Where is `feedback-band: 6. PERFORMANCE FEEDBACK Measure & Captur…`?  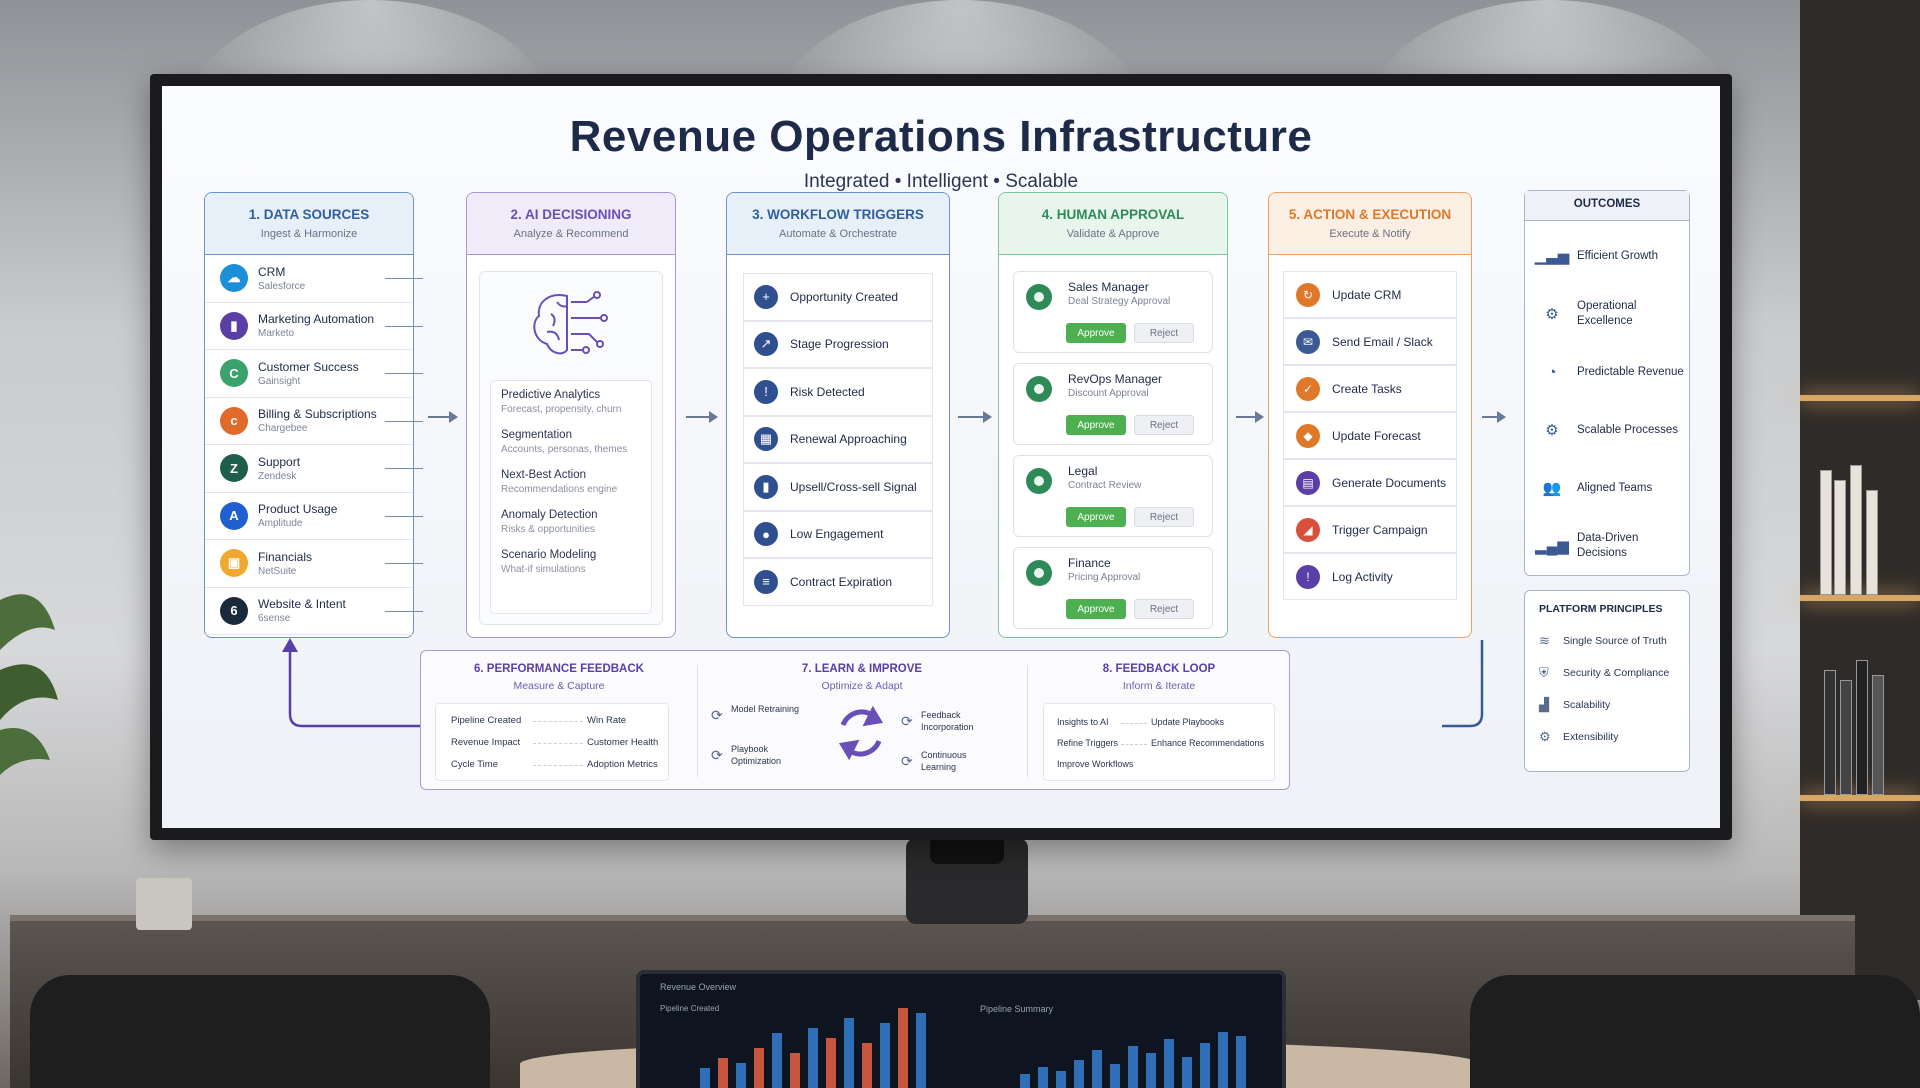
feedback-band: 6. PERFORMANCE FEEDBACK Measure & Captur… is located at coordinates (855, 720).